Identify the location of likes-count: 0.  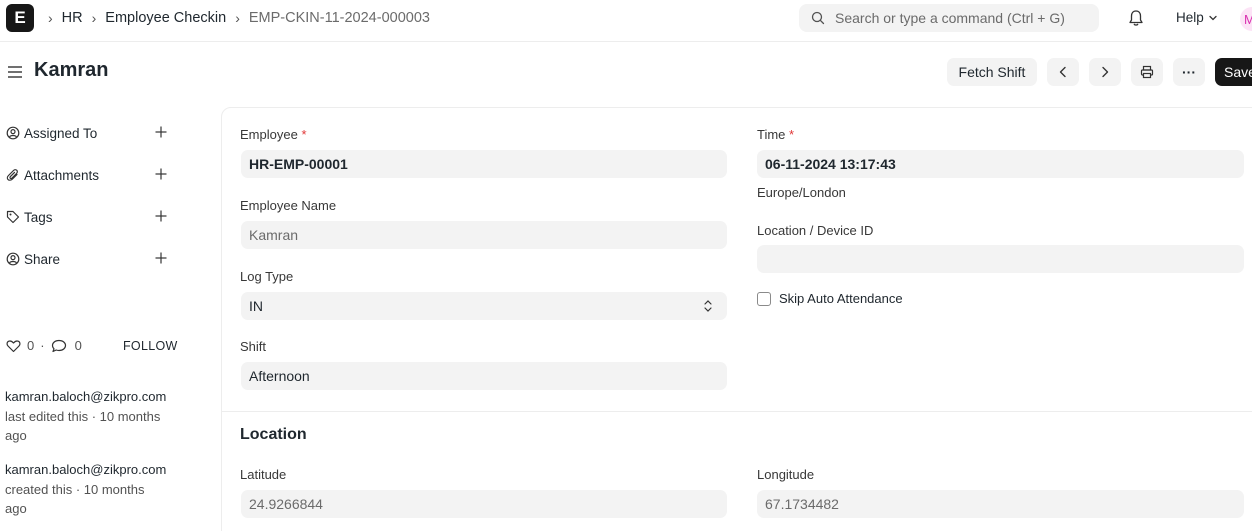
(31, 345).